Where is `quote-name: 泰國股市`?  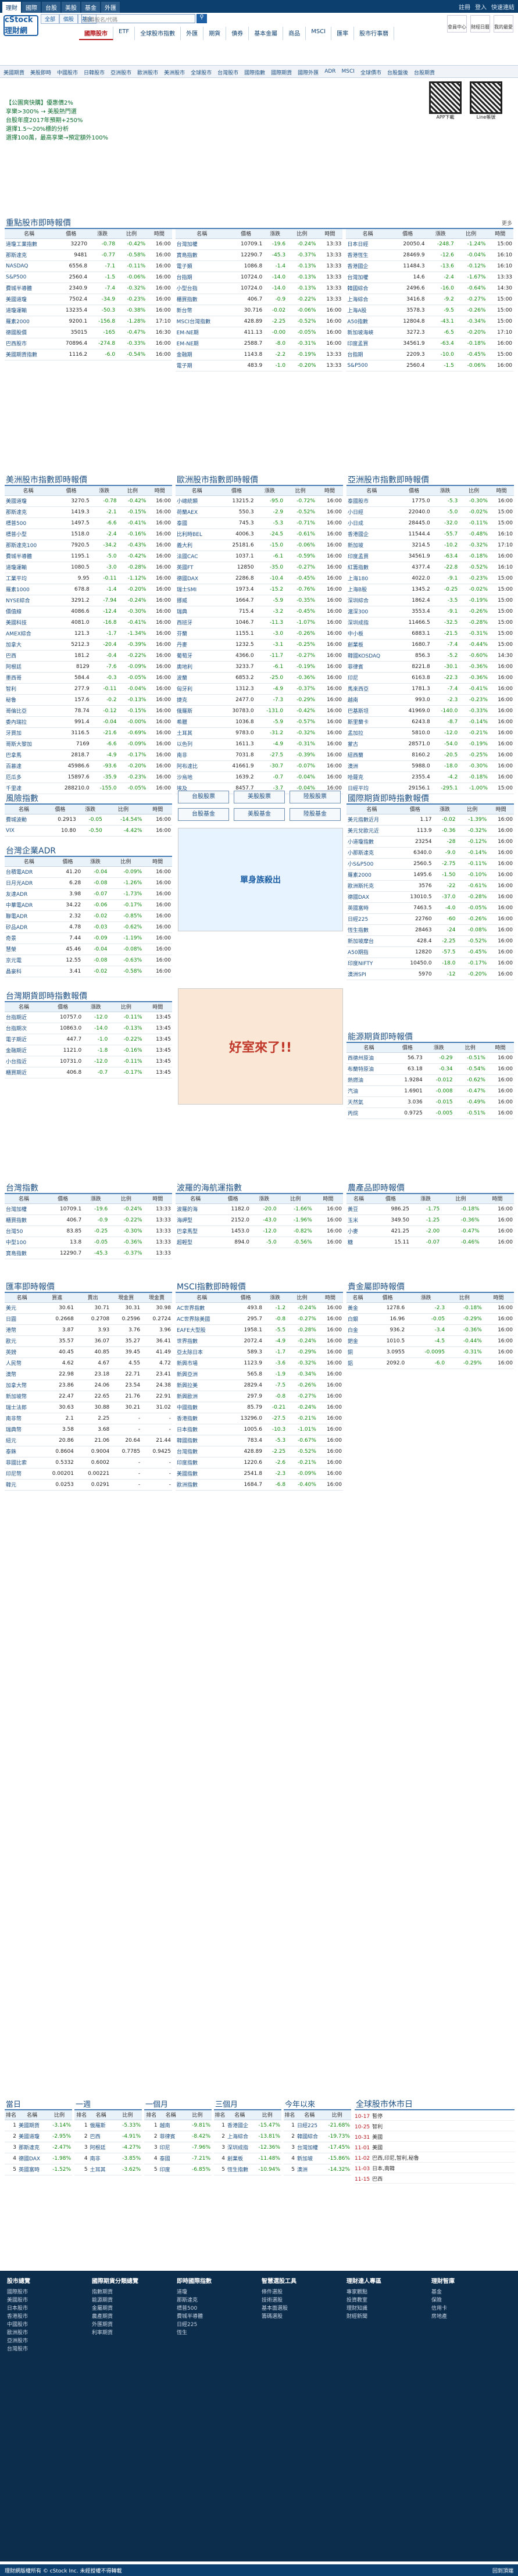 quote-name: 泰國股市 is located at coordinates (371, 501).